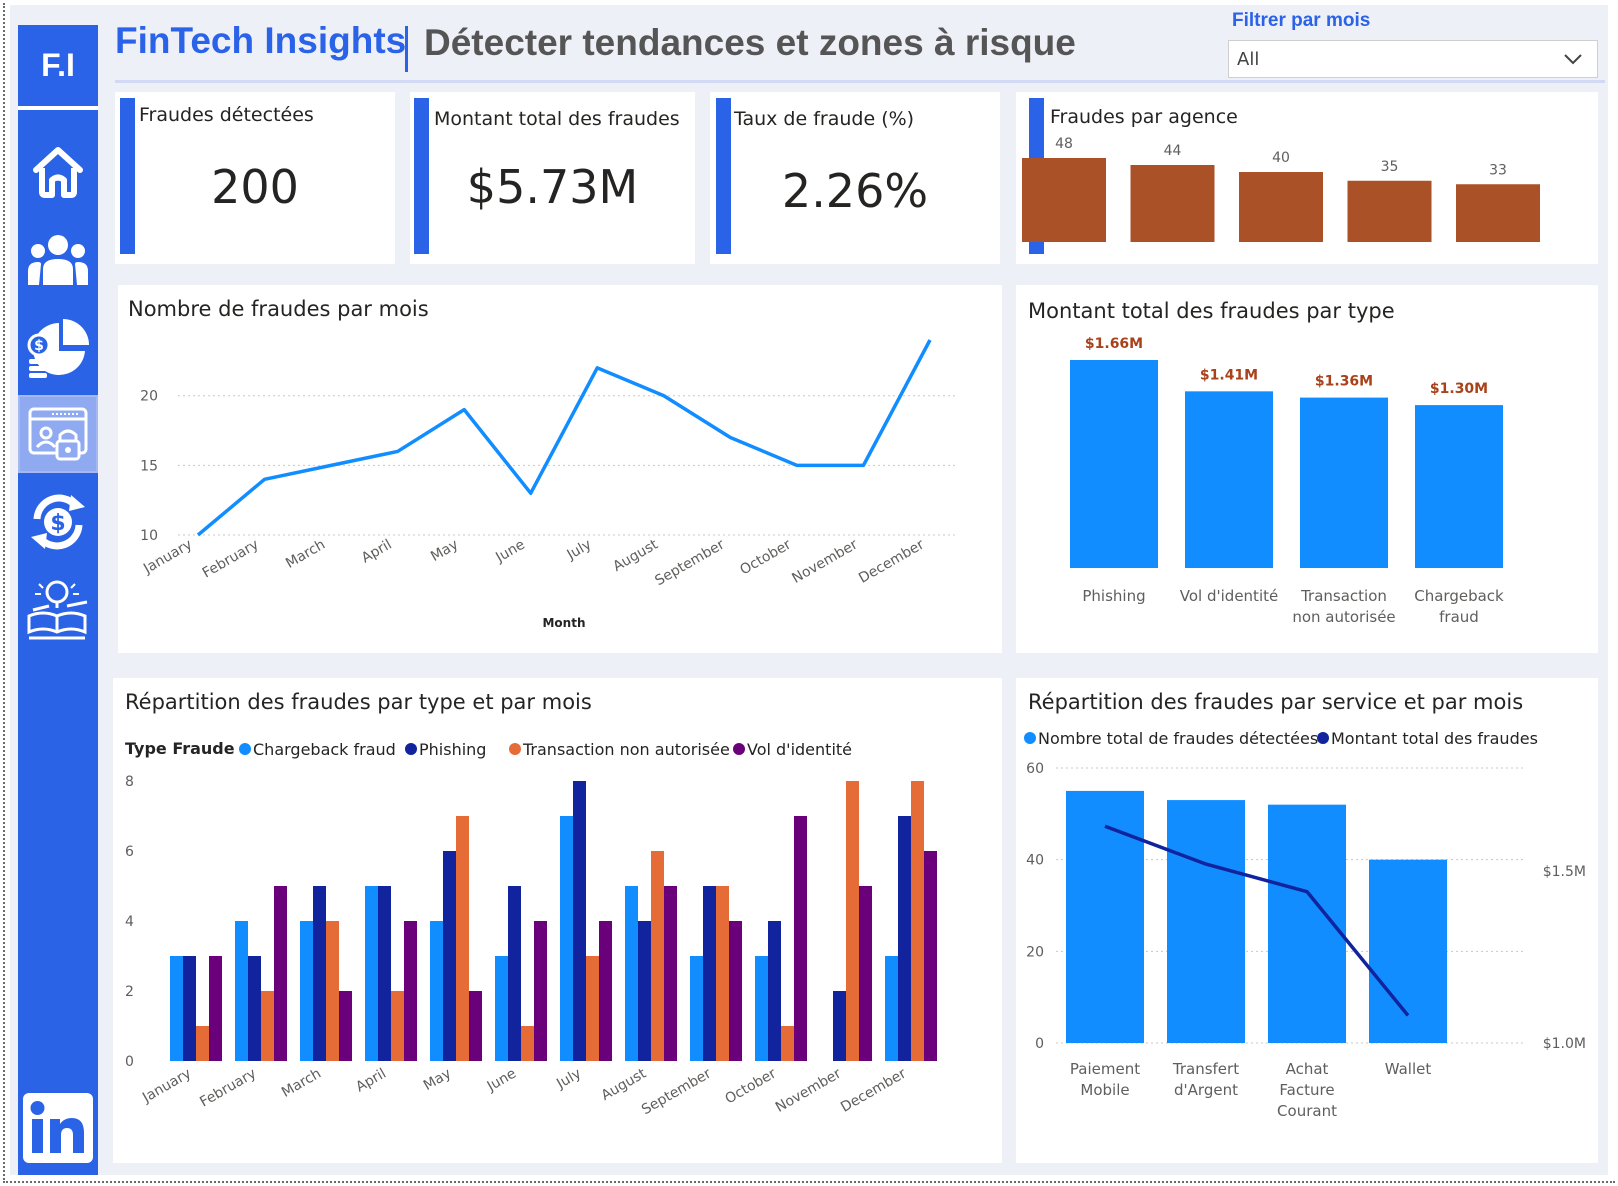  Describe the element at coordinates (58, 67) in the screenshot. I see `logo: F.I` at that location.